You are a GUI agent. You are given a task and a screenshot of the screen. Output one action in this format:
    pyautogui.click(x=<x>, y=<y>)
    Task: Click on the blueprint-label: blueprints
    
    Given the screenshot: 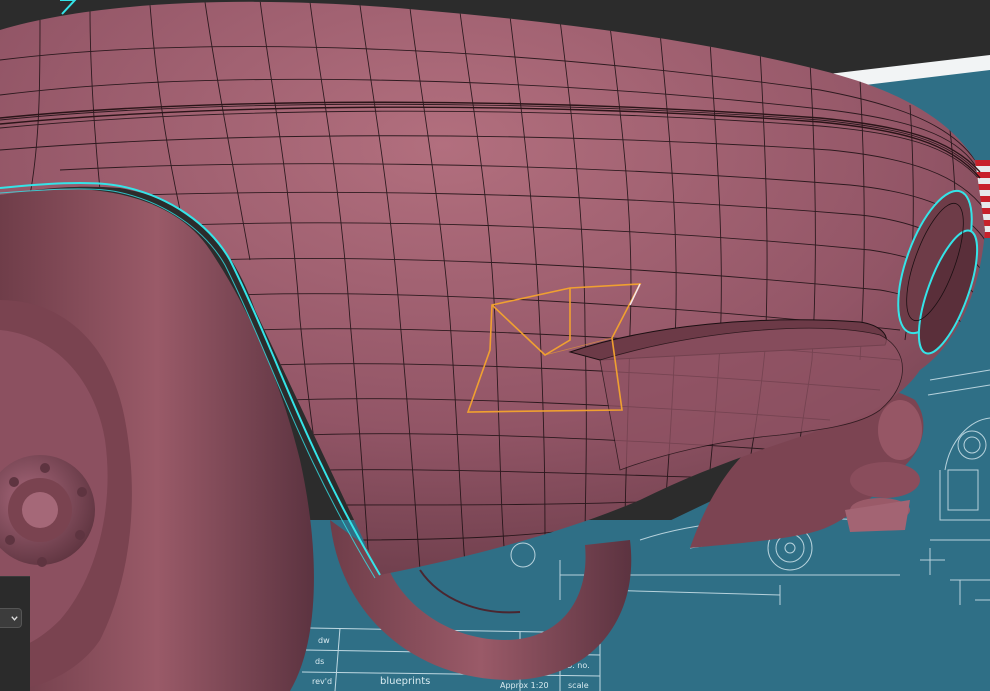 What is the action you would take?
    pyautogui.click(x=405, y=681)
    